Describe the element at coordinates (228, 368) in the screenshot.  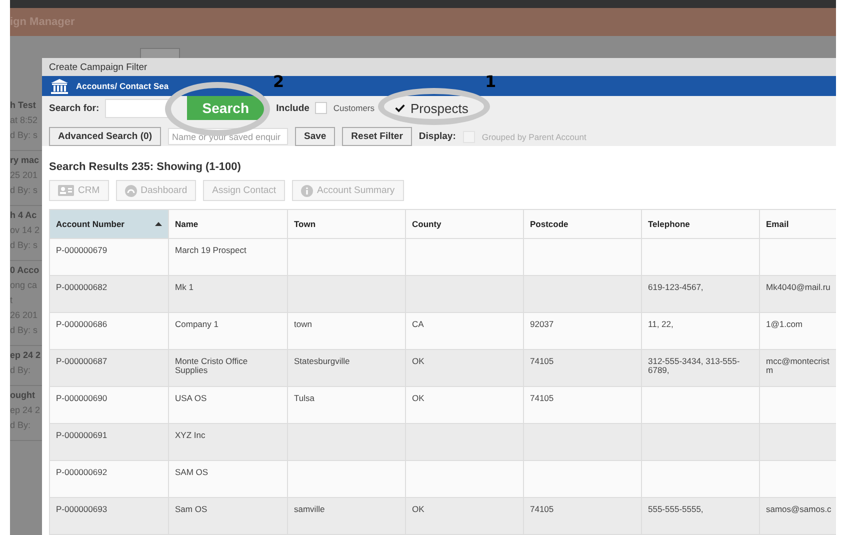
I see `table-cell: Monte Cristo Office Supplies` at that location.